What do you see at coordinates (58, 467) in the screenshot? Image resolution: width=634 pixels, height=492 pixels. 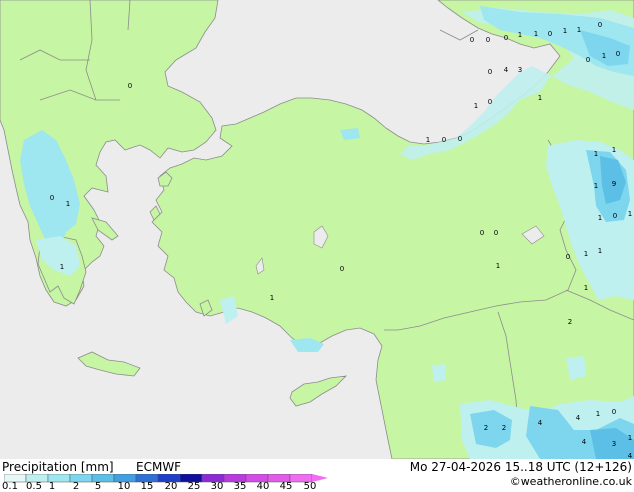 I see `legend-title: Precipitation [mm]` at bounding box center [58, 467].